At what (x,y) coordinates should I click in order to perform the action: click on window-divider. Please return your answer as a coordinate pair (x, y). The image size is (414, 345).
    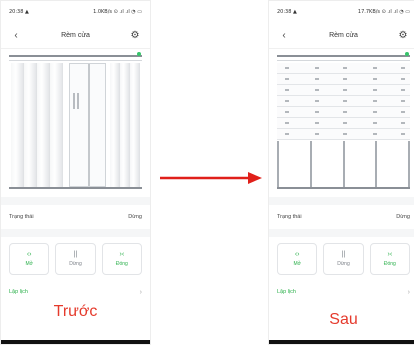
    Looking at the image, I should click on (88, 125).